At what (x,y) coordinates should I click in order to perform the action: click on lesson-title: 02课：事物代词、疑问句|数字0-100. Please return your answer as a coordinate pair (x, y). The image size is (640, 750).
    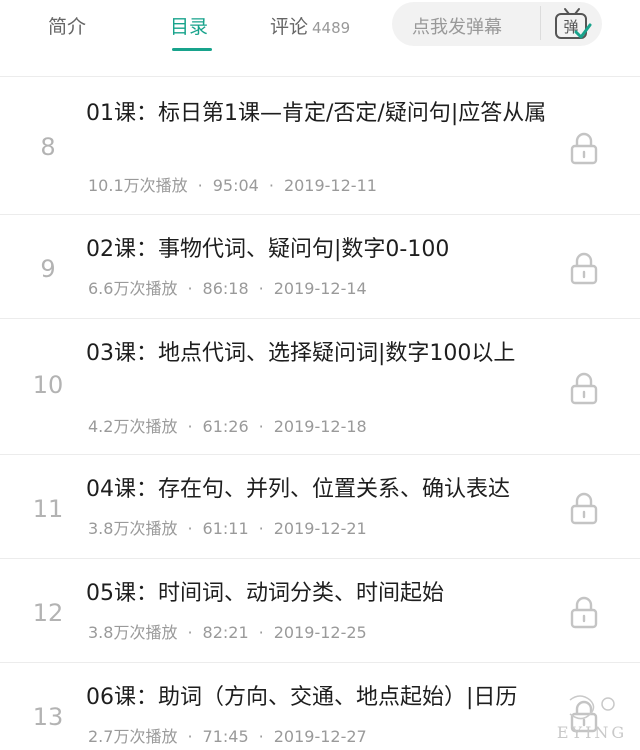
    Looking at the image, I should click on (268, 249).